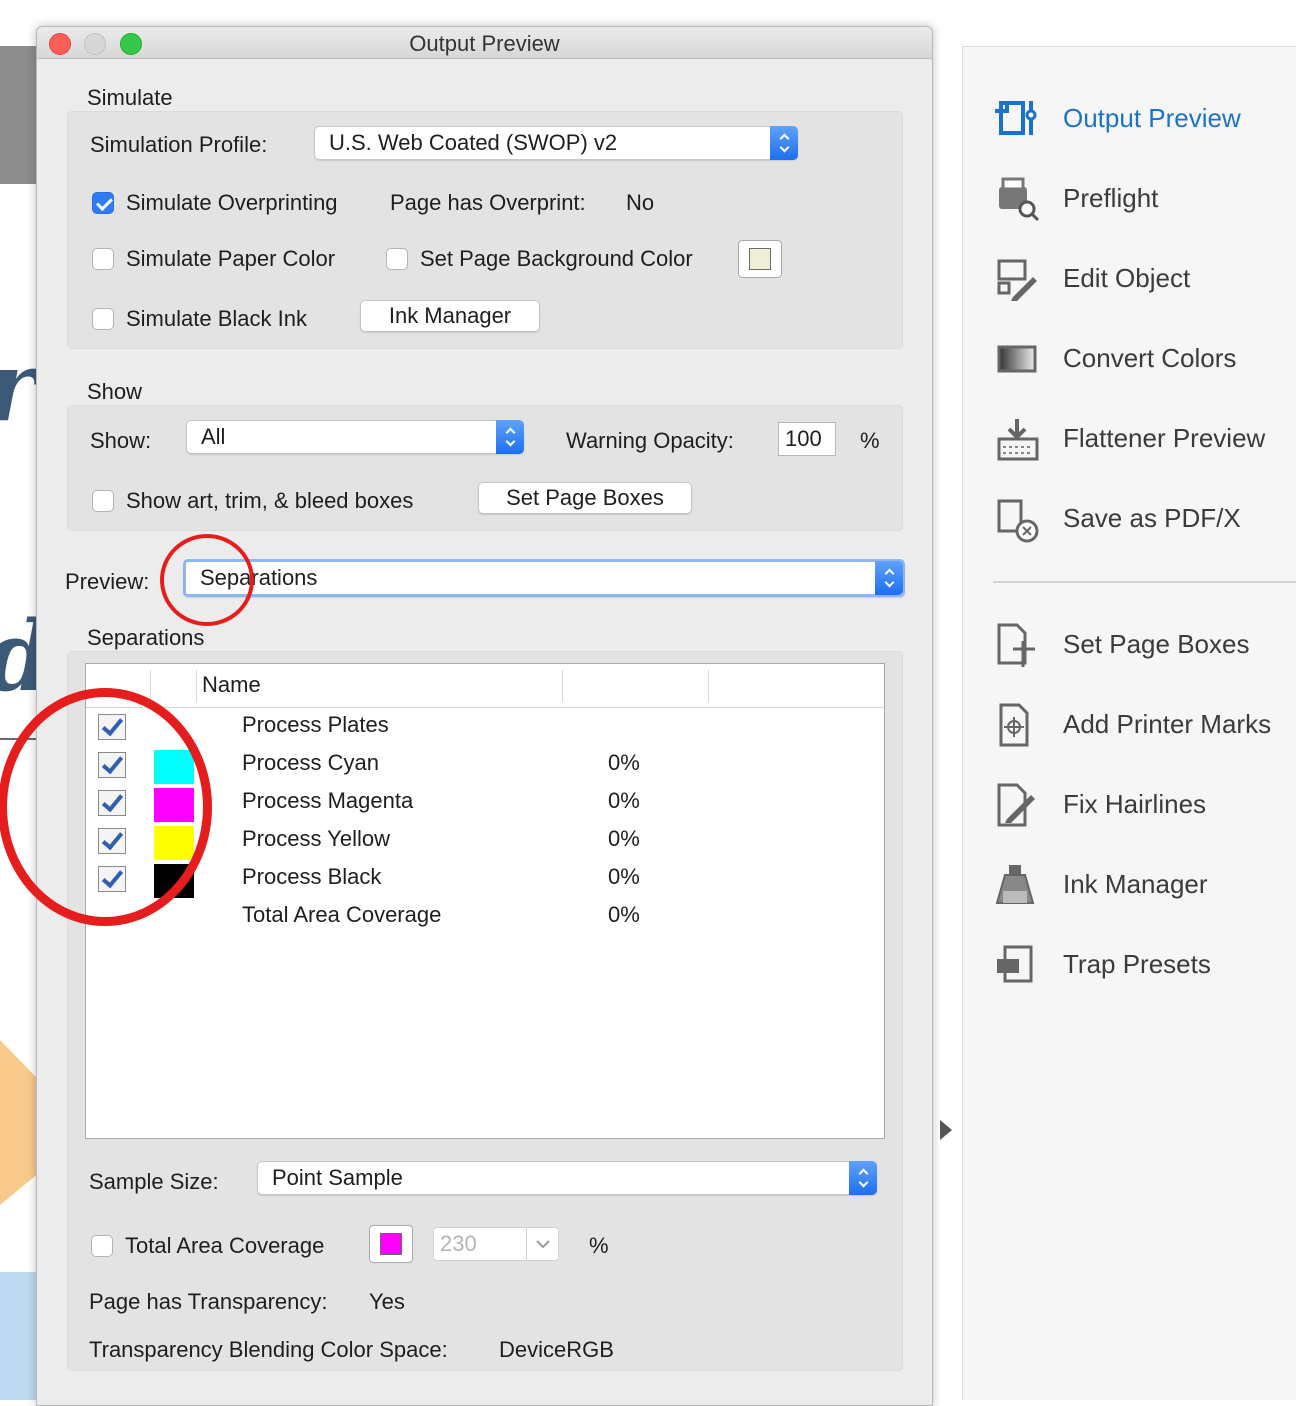 The height and width of the screenshot is (1406, 1296). What do you see at coordinates (130, 97) in the screenshot?
I see `simulate-section-label: Simulate` at bounding box center [130, 97].